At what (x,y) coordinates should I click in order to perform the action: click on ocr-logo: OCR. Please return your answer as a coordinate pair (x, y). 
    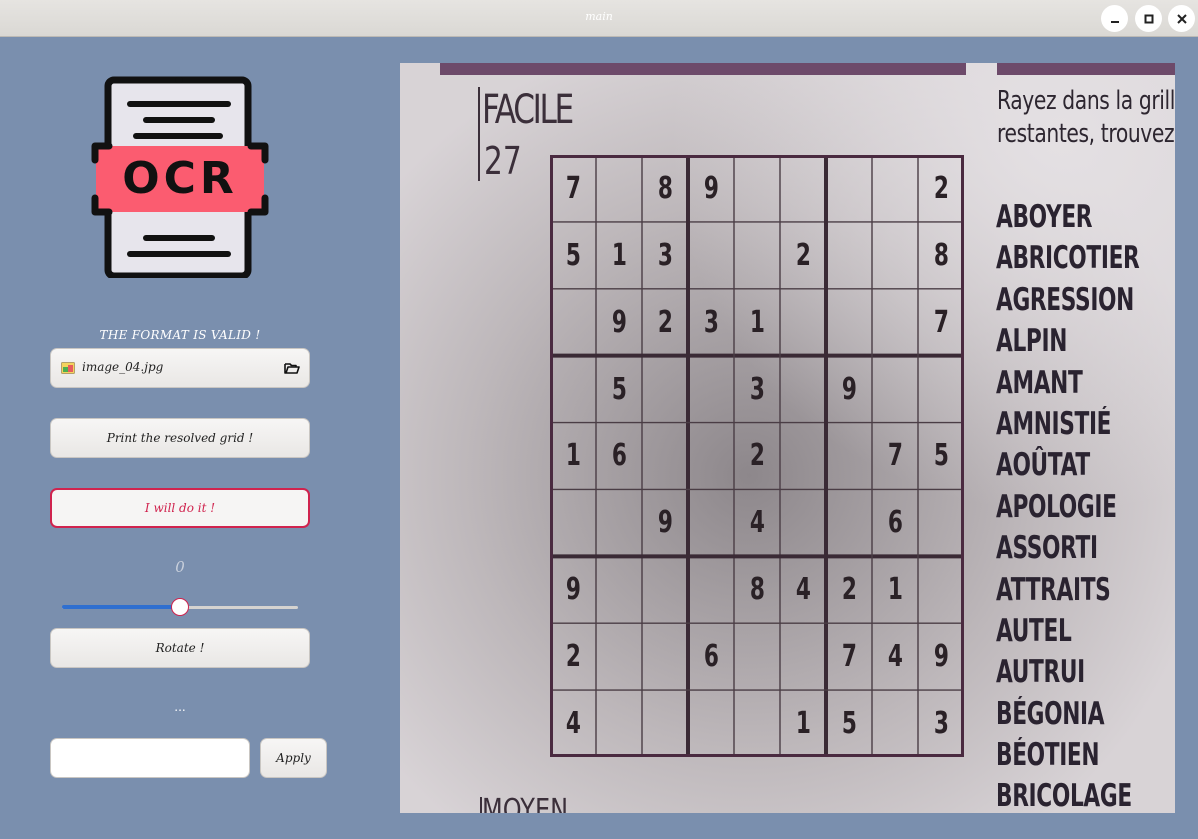
    Looking at the image, I should click on (180, 177).